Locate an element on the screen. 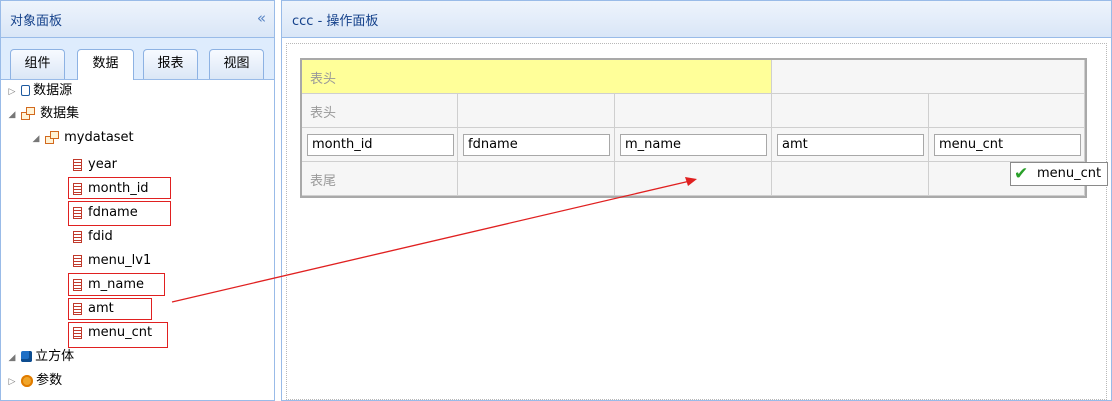 The height and width of the screenshot is (401, 1112). footer-label: 表尾 is located at coordinates (323, 181).